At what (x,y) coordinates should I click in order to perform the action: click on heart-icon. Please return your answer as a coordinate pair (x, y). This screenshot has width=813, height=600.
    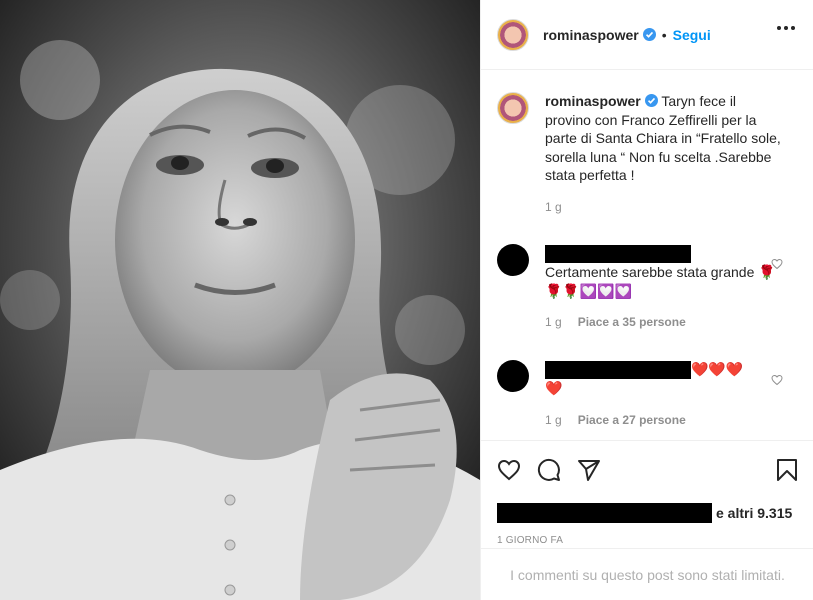
    Looking at the image, I should click on (509, 470).